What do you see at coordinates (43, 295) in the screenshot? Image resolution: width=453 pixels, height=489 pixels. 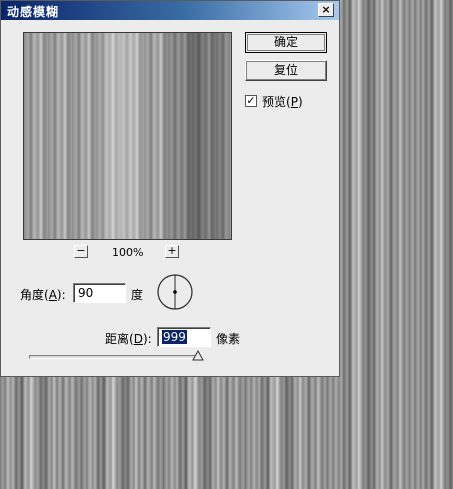 I see `angle-label: 角度(A):` at bounding box center [43, 295].